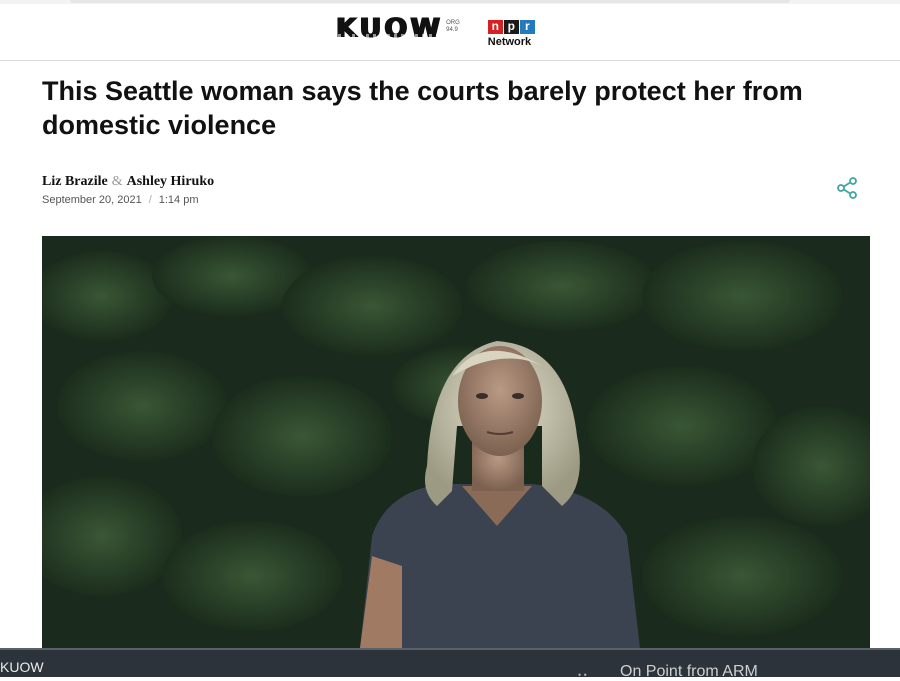  What do you see at coordinates (509, 42) in the screenshot?
I see `npr-network-label: Network` at bounding box center [509, 42].